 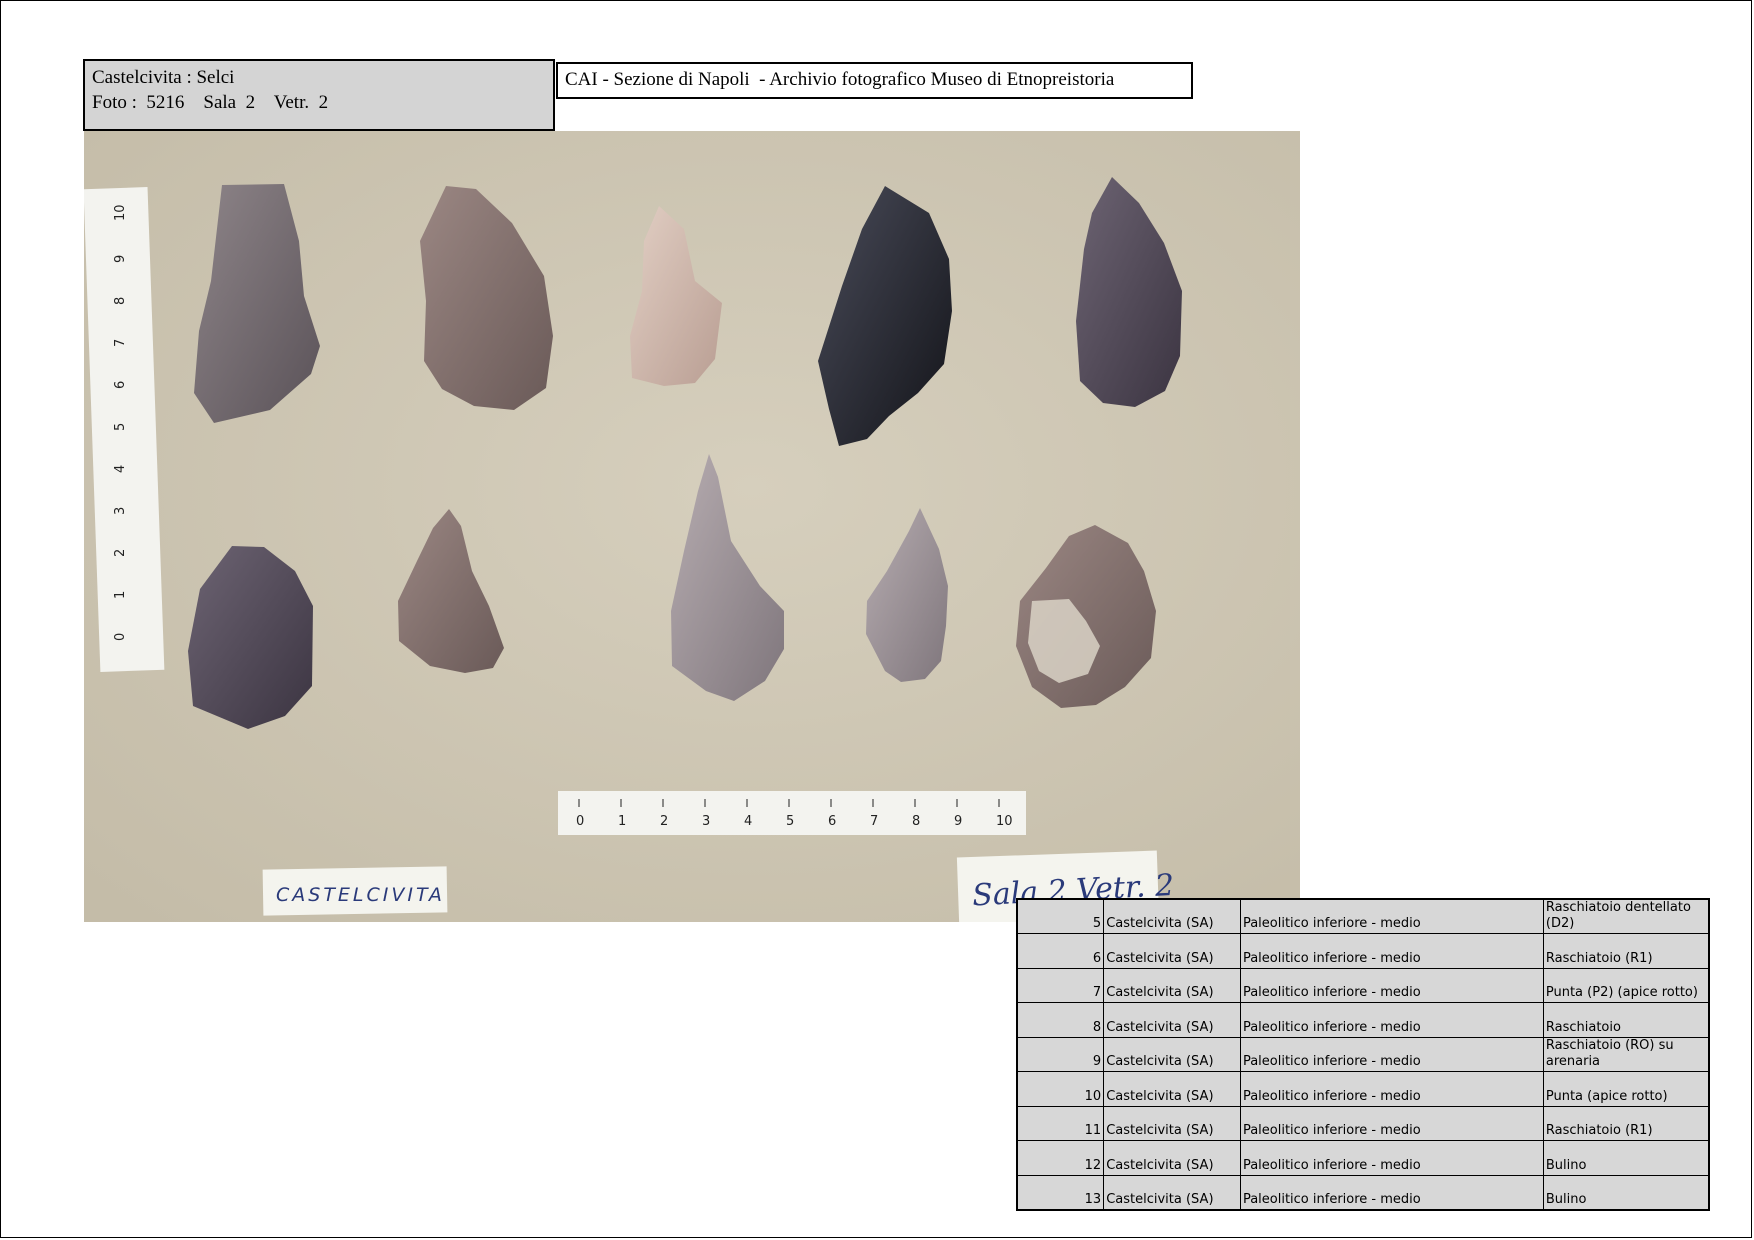 What do you see at coordinates (210, 102) in the screenshot?
I see `caption-photo-line: Foto : 5216 Sala 2 Vetr. 2` at bounding box center [210, 102].